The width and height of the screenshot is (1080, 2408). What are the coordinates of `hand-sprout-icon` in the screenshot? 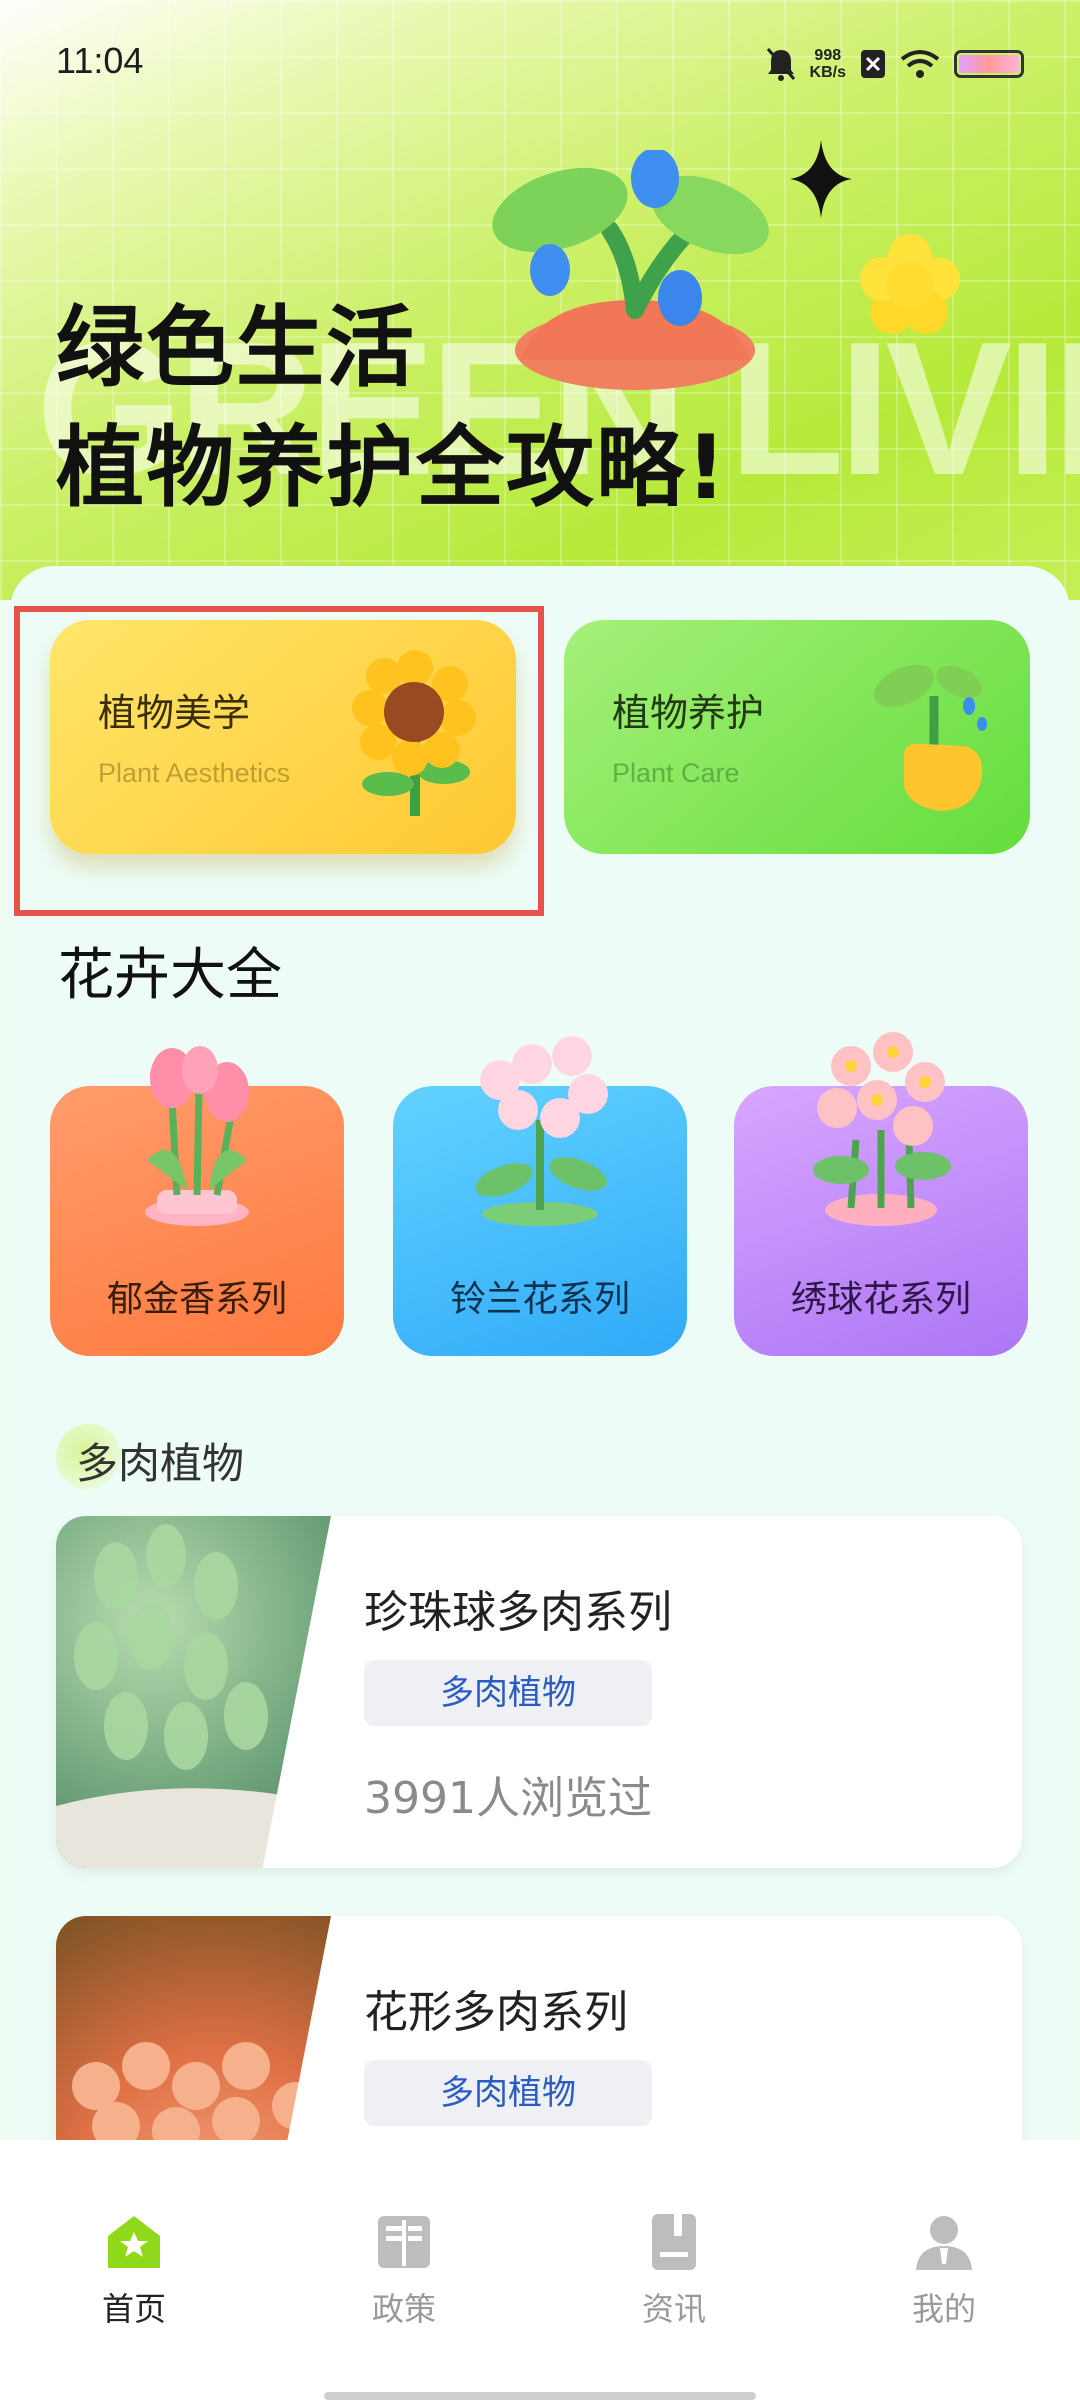 It's located at (930, 737).